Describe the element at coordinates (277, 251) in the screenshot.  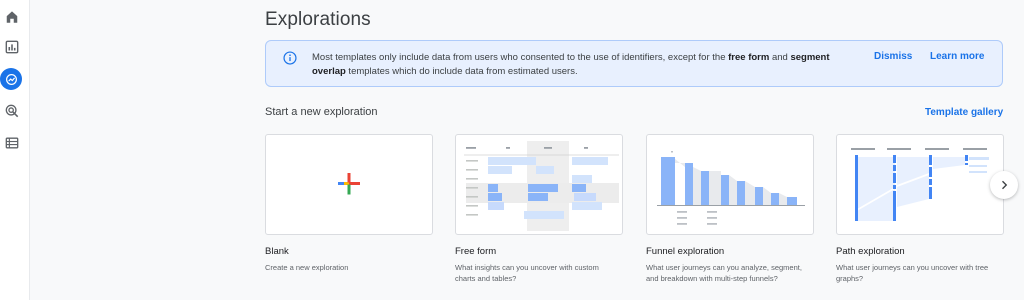
I see `blank-template-title: Blank` at that location.